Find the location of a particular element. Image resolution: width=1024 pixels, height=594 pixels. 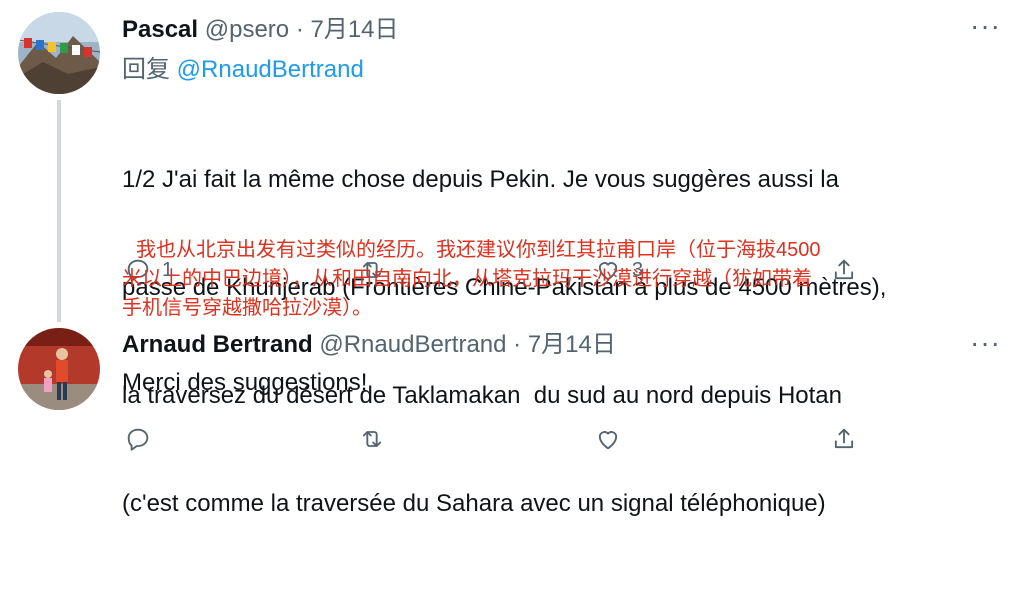

tweet-header: Arnaud Bertrand @RnaudBertrand · 7月14日 is located at coordinates (369, 345).